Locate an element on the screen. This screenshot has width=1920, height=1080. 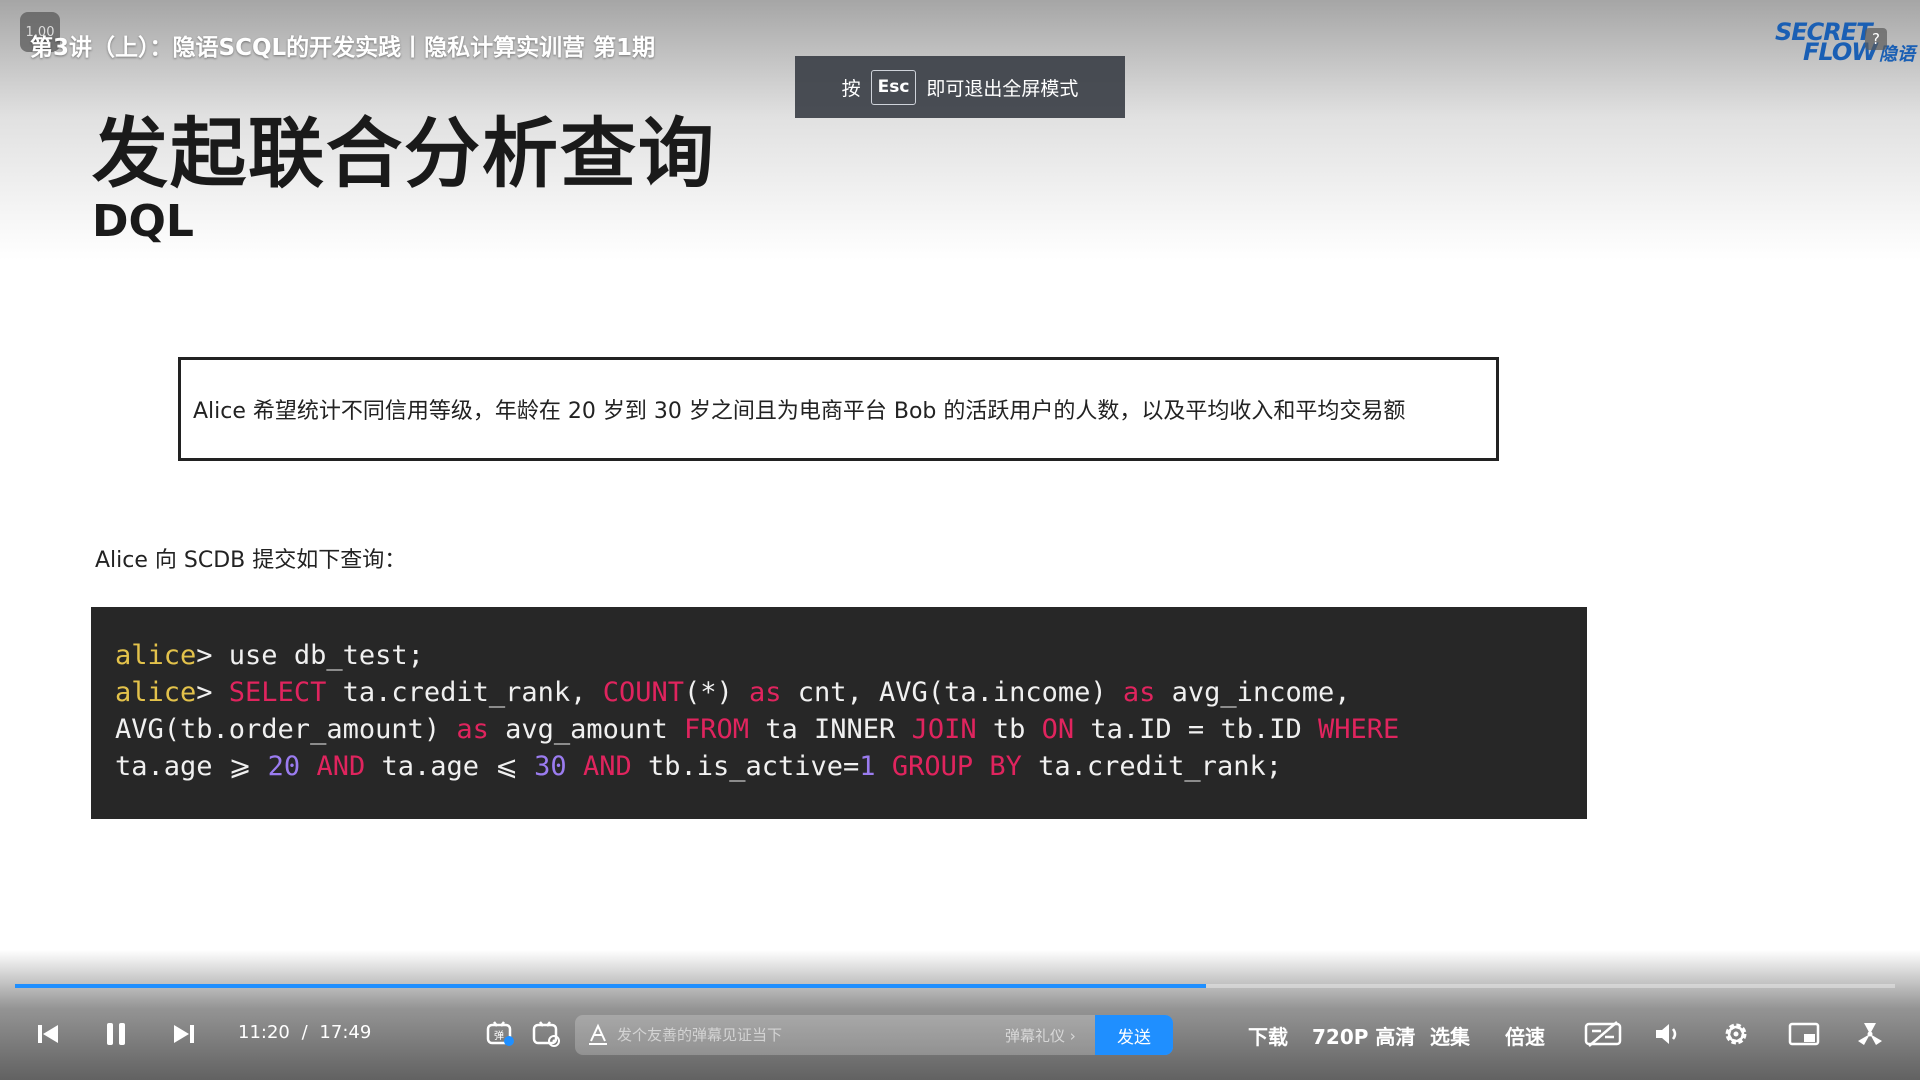
code-token: ta.ID = tb.ID is located at coordinates (1196, 729).